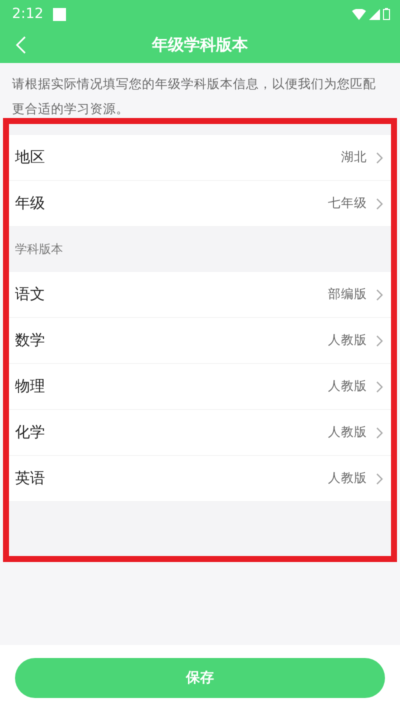 The width and height of the screenshot is (400, 710). I want to click on notification-icon, so click(59, 14).